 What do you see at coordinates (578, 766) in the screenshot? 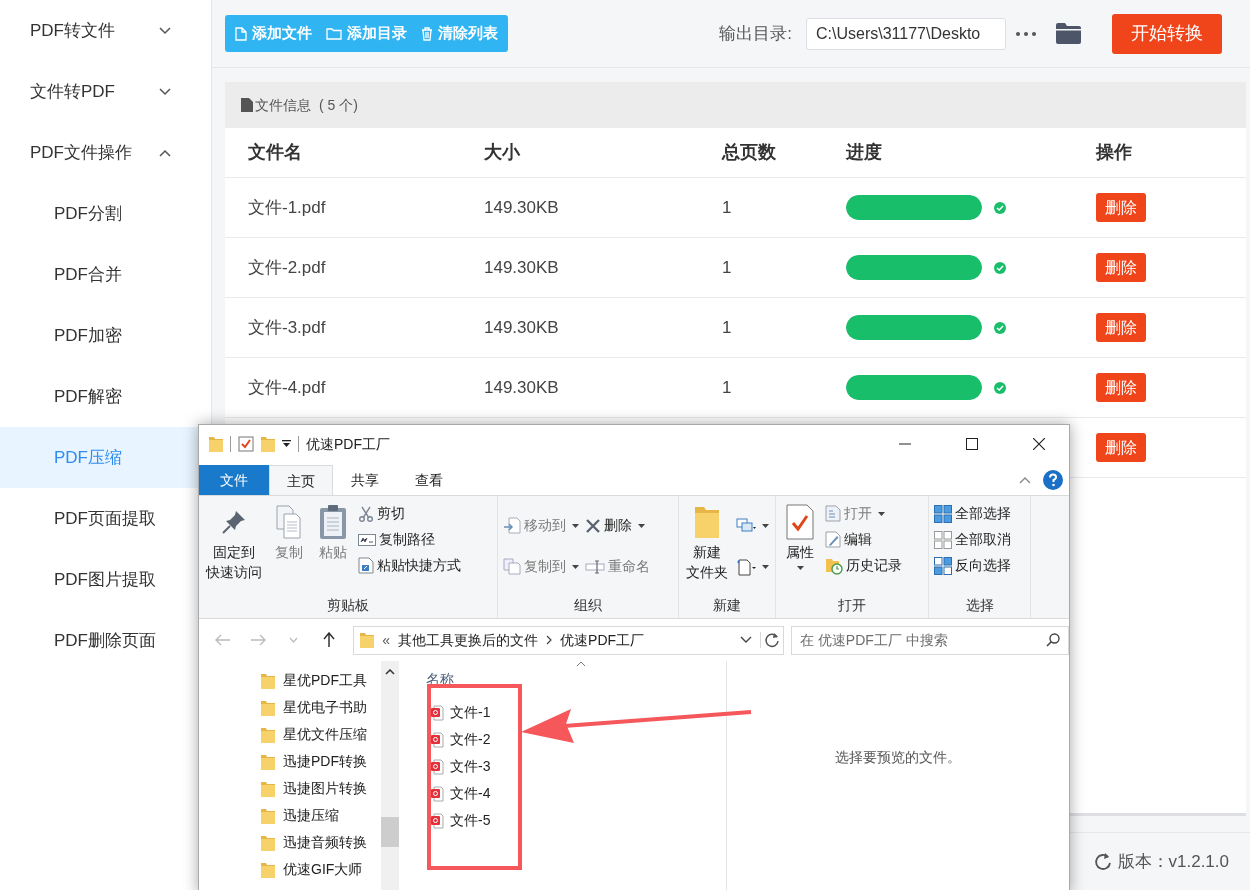
I see `file-item: 文件-3` at bounding box center [578, 766].